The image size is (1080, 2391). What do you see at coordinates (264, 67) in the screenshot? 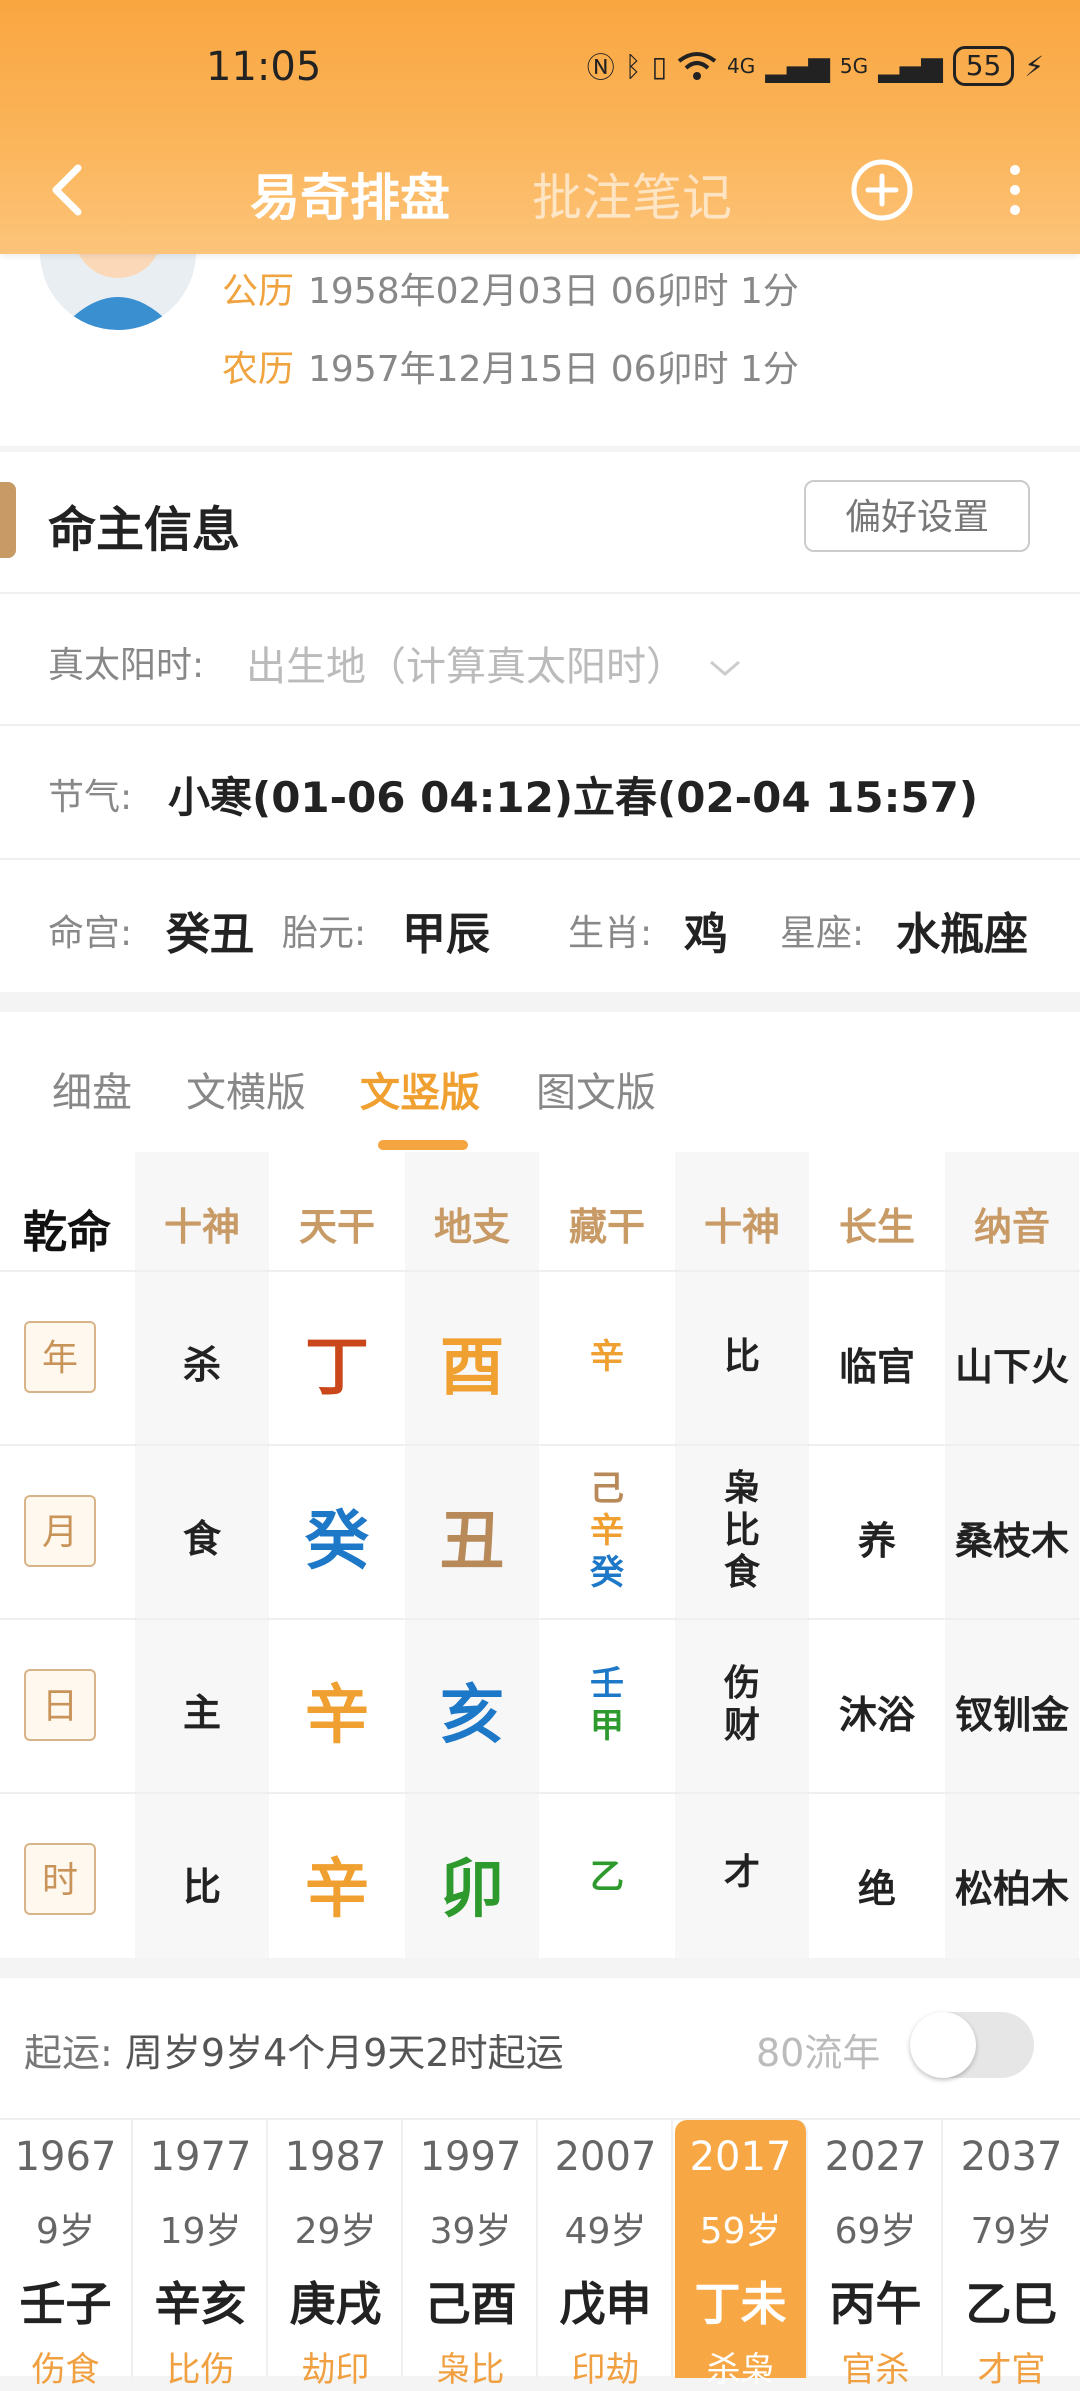
I see `status-time: 11:05` at bounding box center [264, 67].